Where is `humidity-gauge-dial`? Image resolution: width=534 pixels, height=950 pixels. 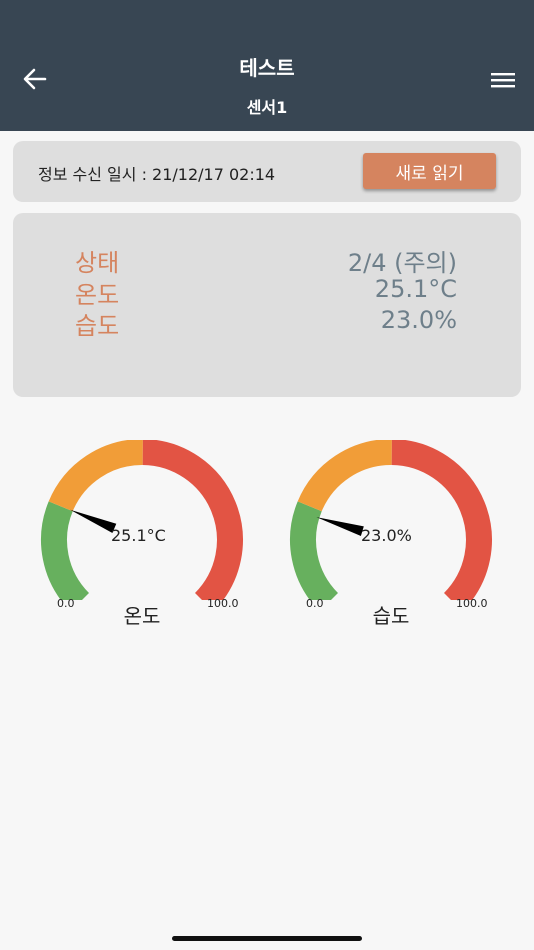
humidity-gauge-dial is located at coordinates (391, 520).